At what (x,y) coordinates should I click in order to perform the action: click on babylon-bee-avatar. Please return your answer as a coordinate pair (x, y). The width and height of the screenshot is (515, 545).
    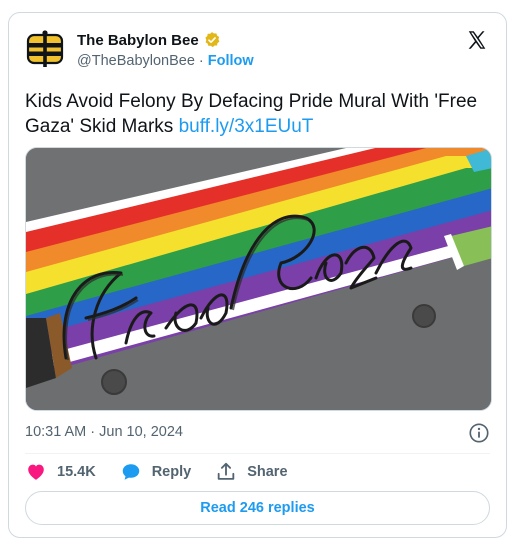
    Looking at the image, I should click on (45, 49).